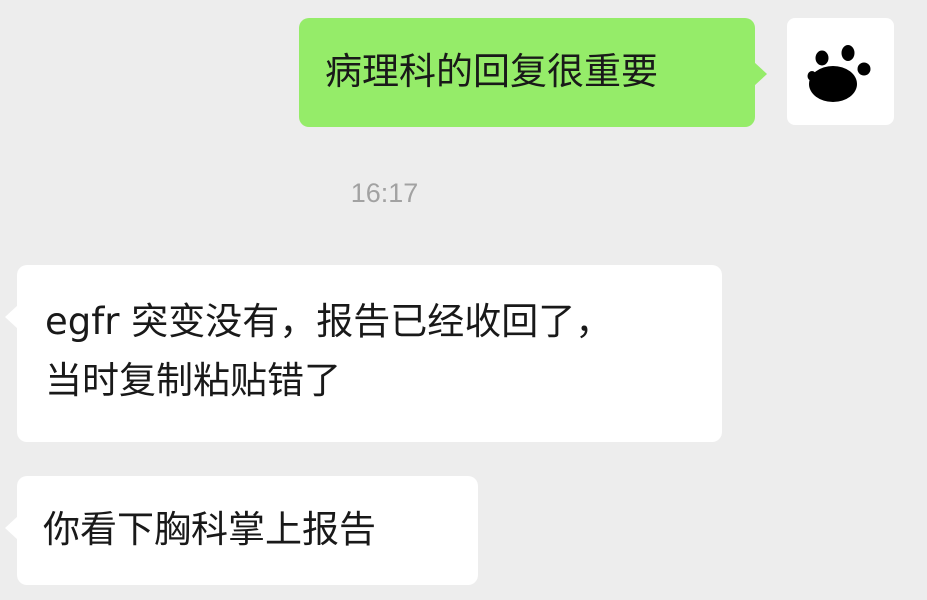 This screenshot has width=927, height=600. Describe the element at coordinates (491, 71) in the screenshot. I see `message-text: 病理科的回复很重要` at that location.